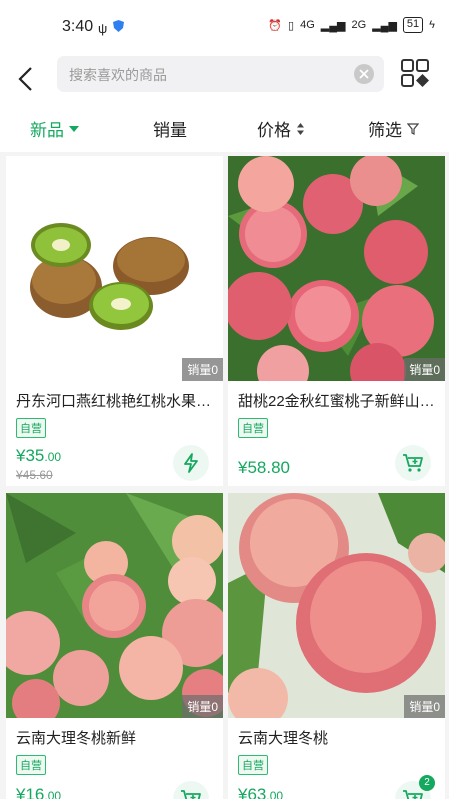  I want to click on sort-tab-filter: 筛选, so click(393, 128).